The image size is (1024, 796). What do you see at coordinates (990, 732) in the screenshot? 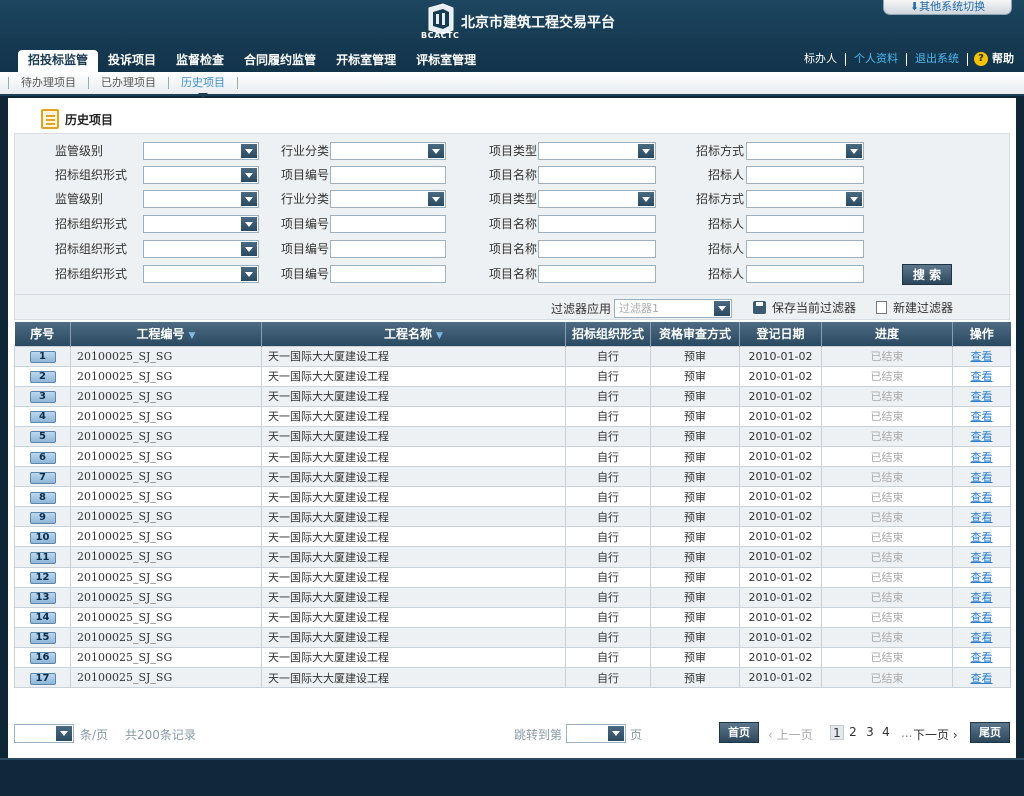
I see `last-page-button: 尾页` at bounding box center [990, 732].